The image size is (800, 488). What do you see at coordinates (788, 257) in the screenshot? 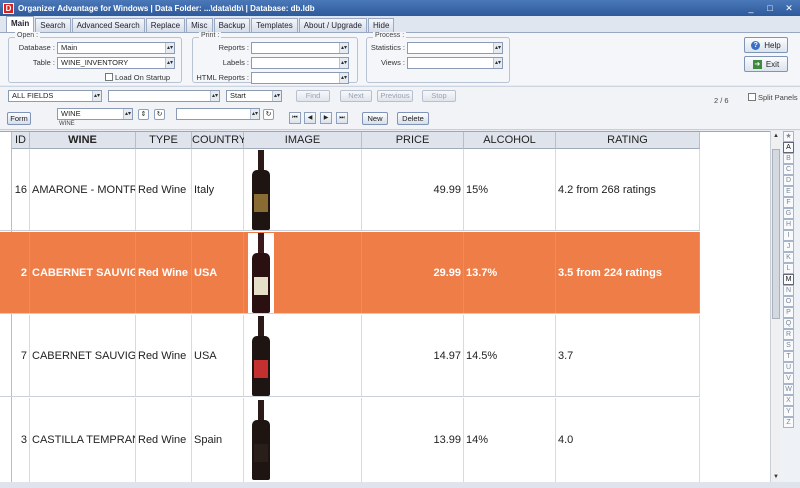
I see `letter-index-k: K` at bounding box center [788, 257].